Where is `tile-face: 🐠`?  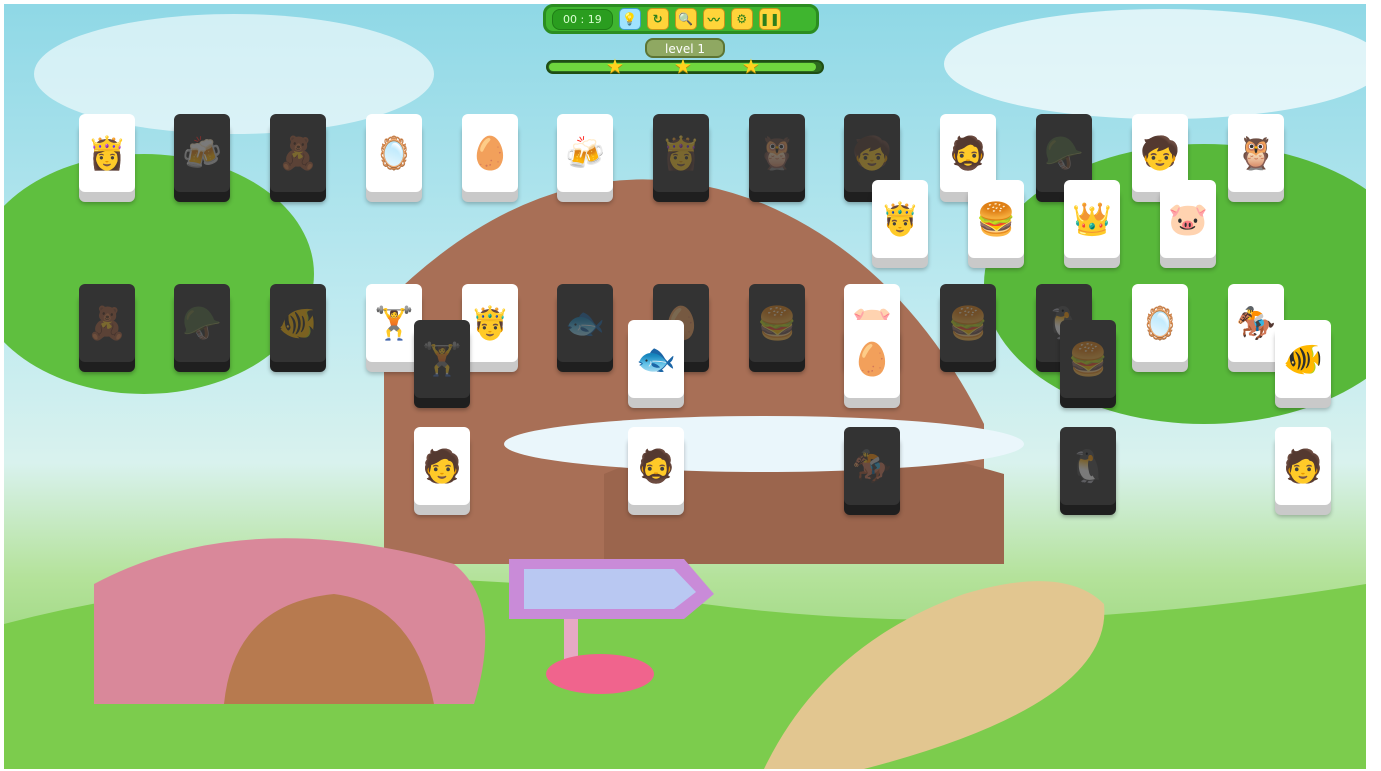
tile-face: 🐠 is located at coordinates (298, 323).